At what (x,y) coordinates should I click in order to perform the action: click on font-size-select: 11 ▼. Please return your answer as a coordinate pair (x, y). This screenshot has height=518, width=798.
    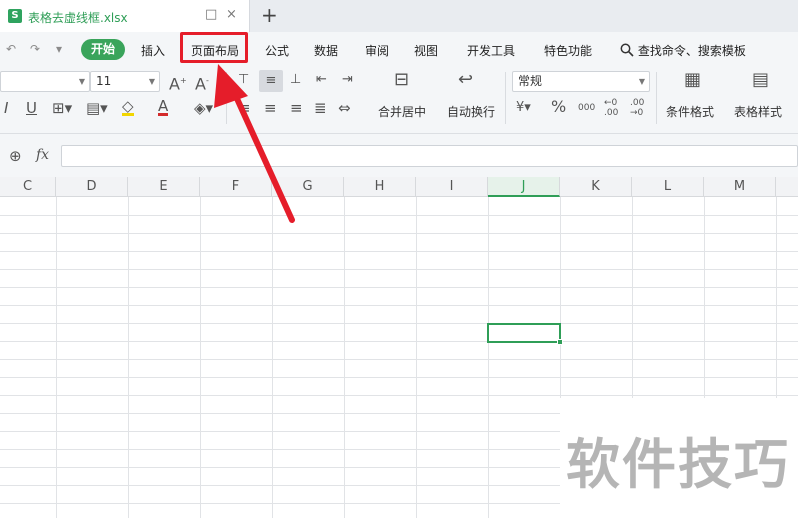
    Looking at the image, I should click on (125, 81).